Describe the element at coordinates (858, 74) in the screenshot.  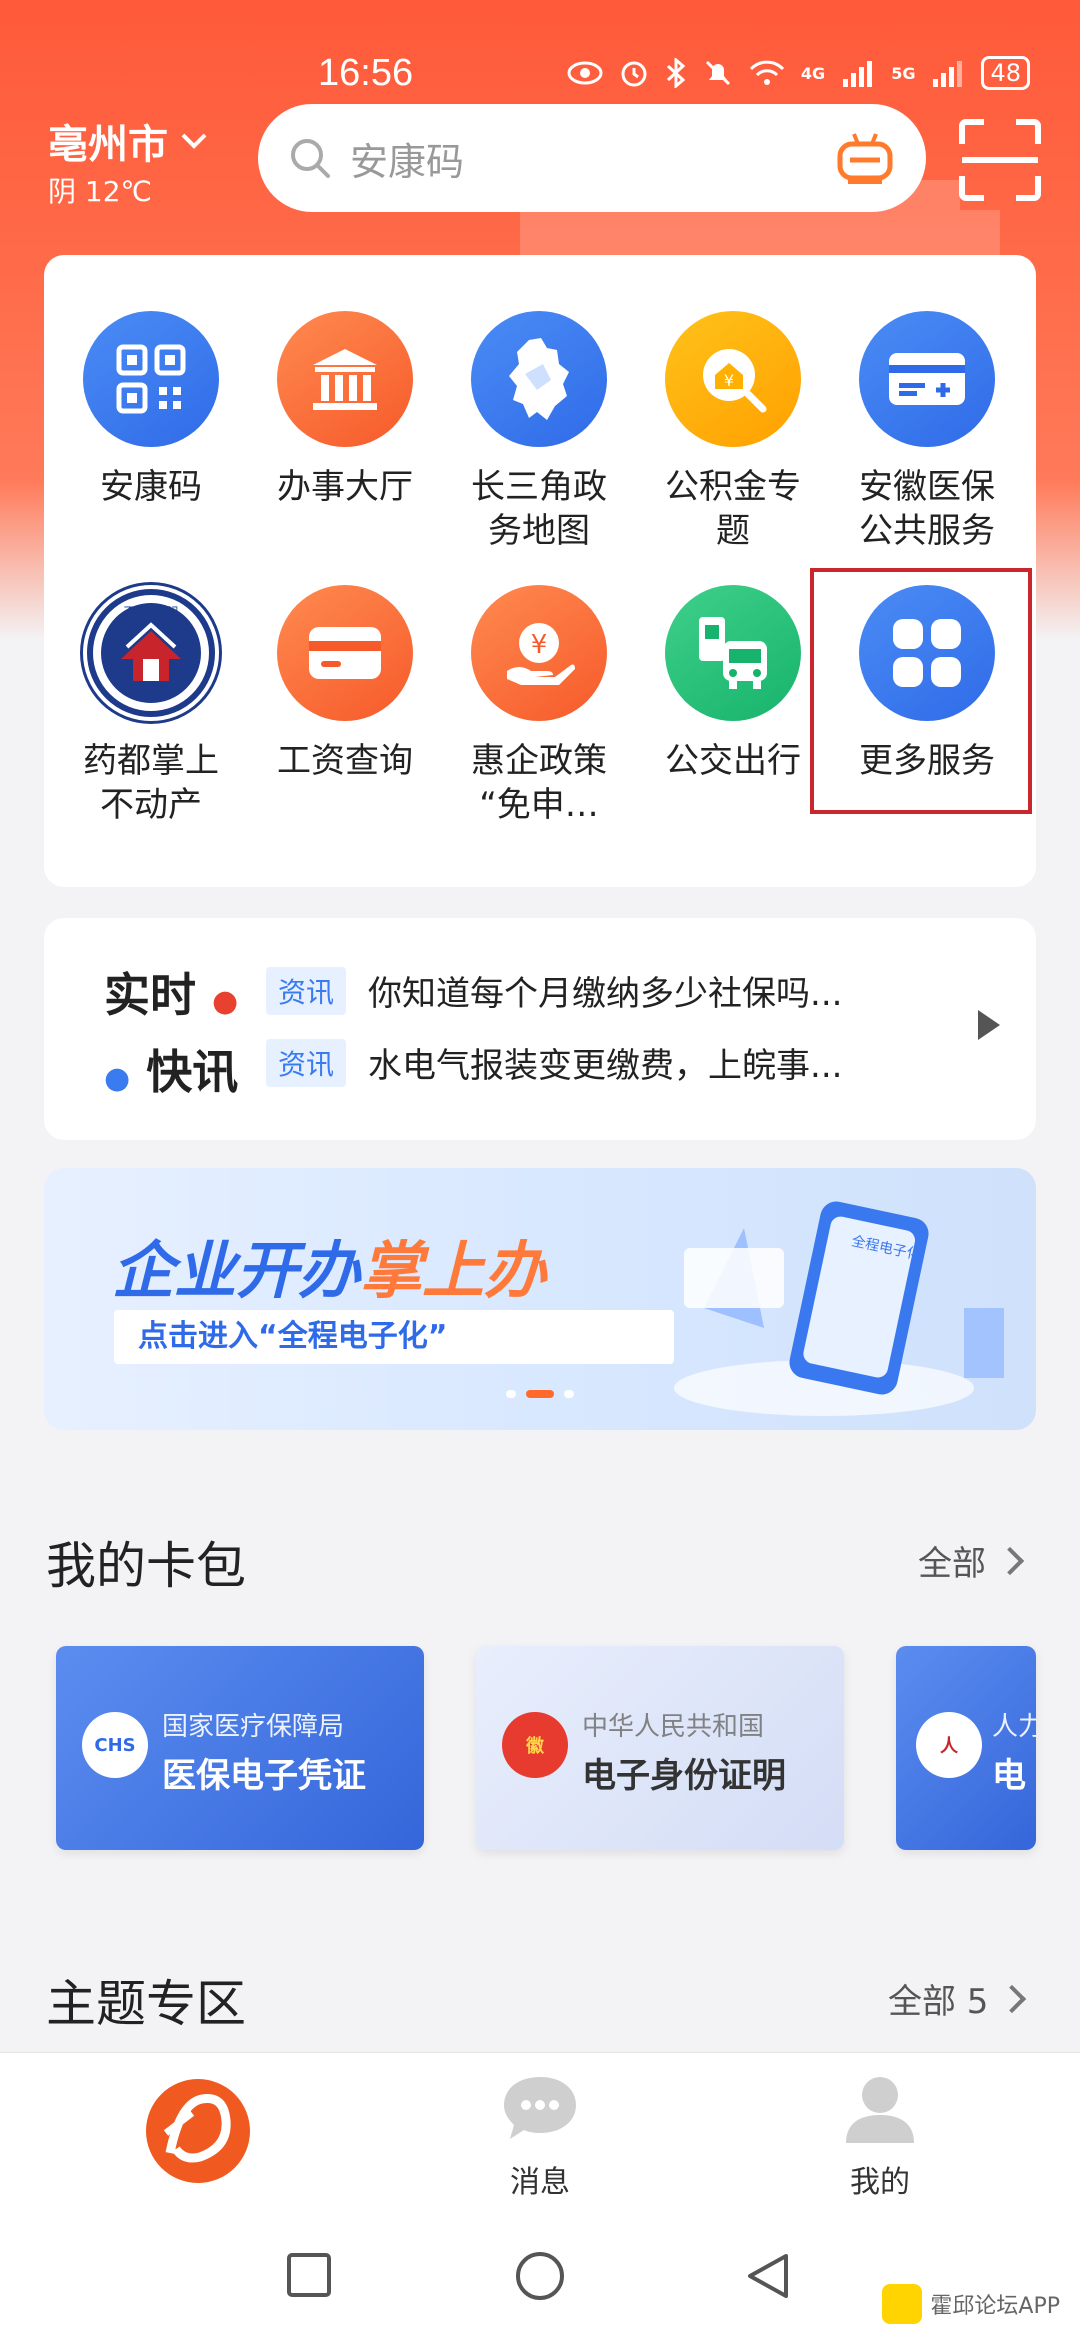
I see `signal-bars-icon` at that location.